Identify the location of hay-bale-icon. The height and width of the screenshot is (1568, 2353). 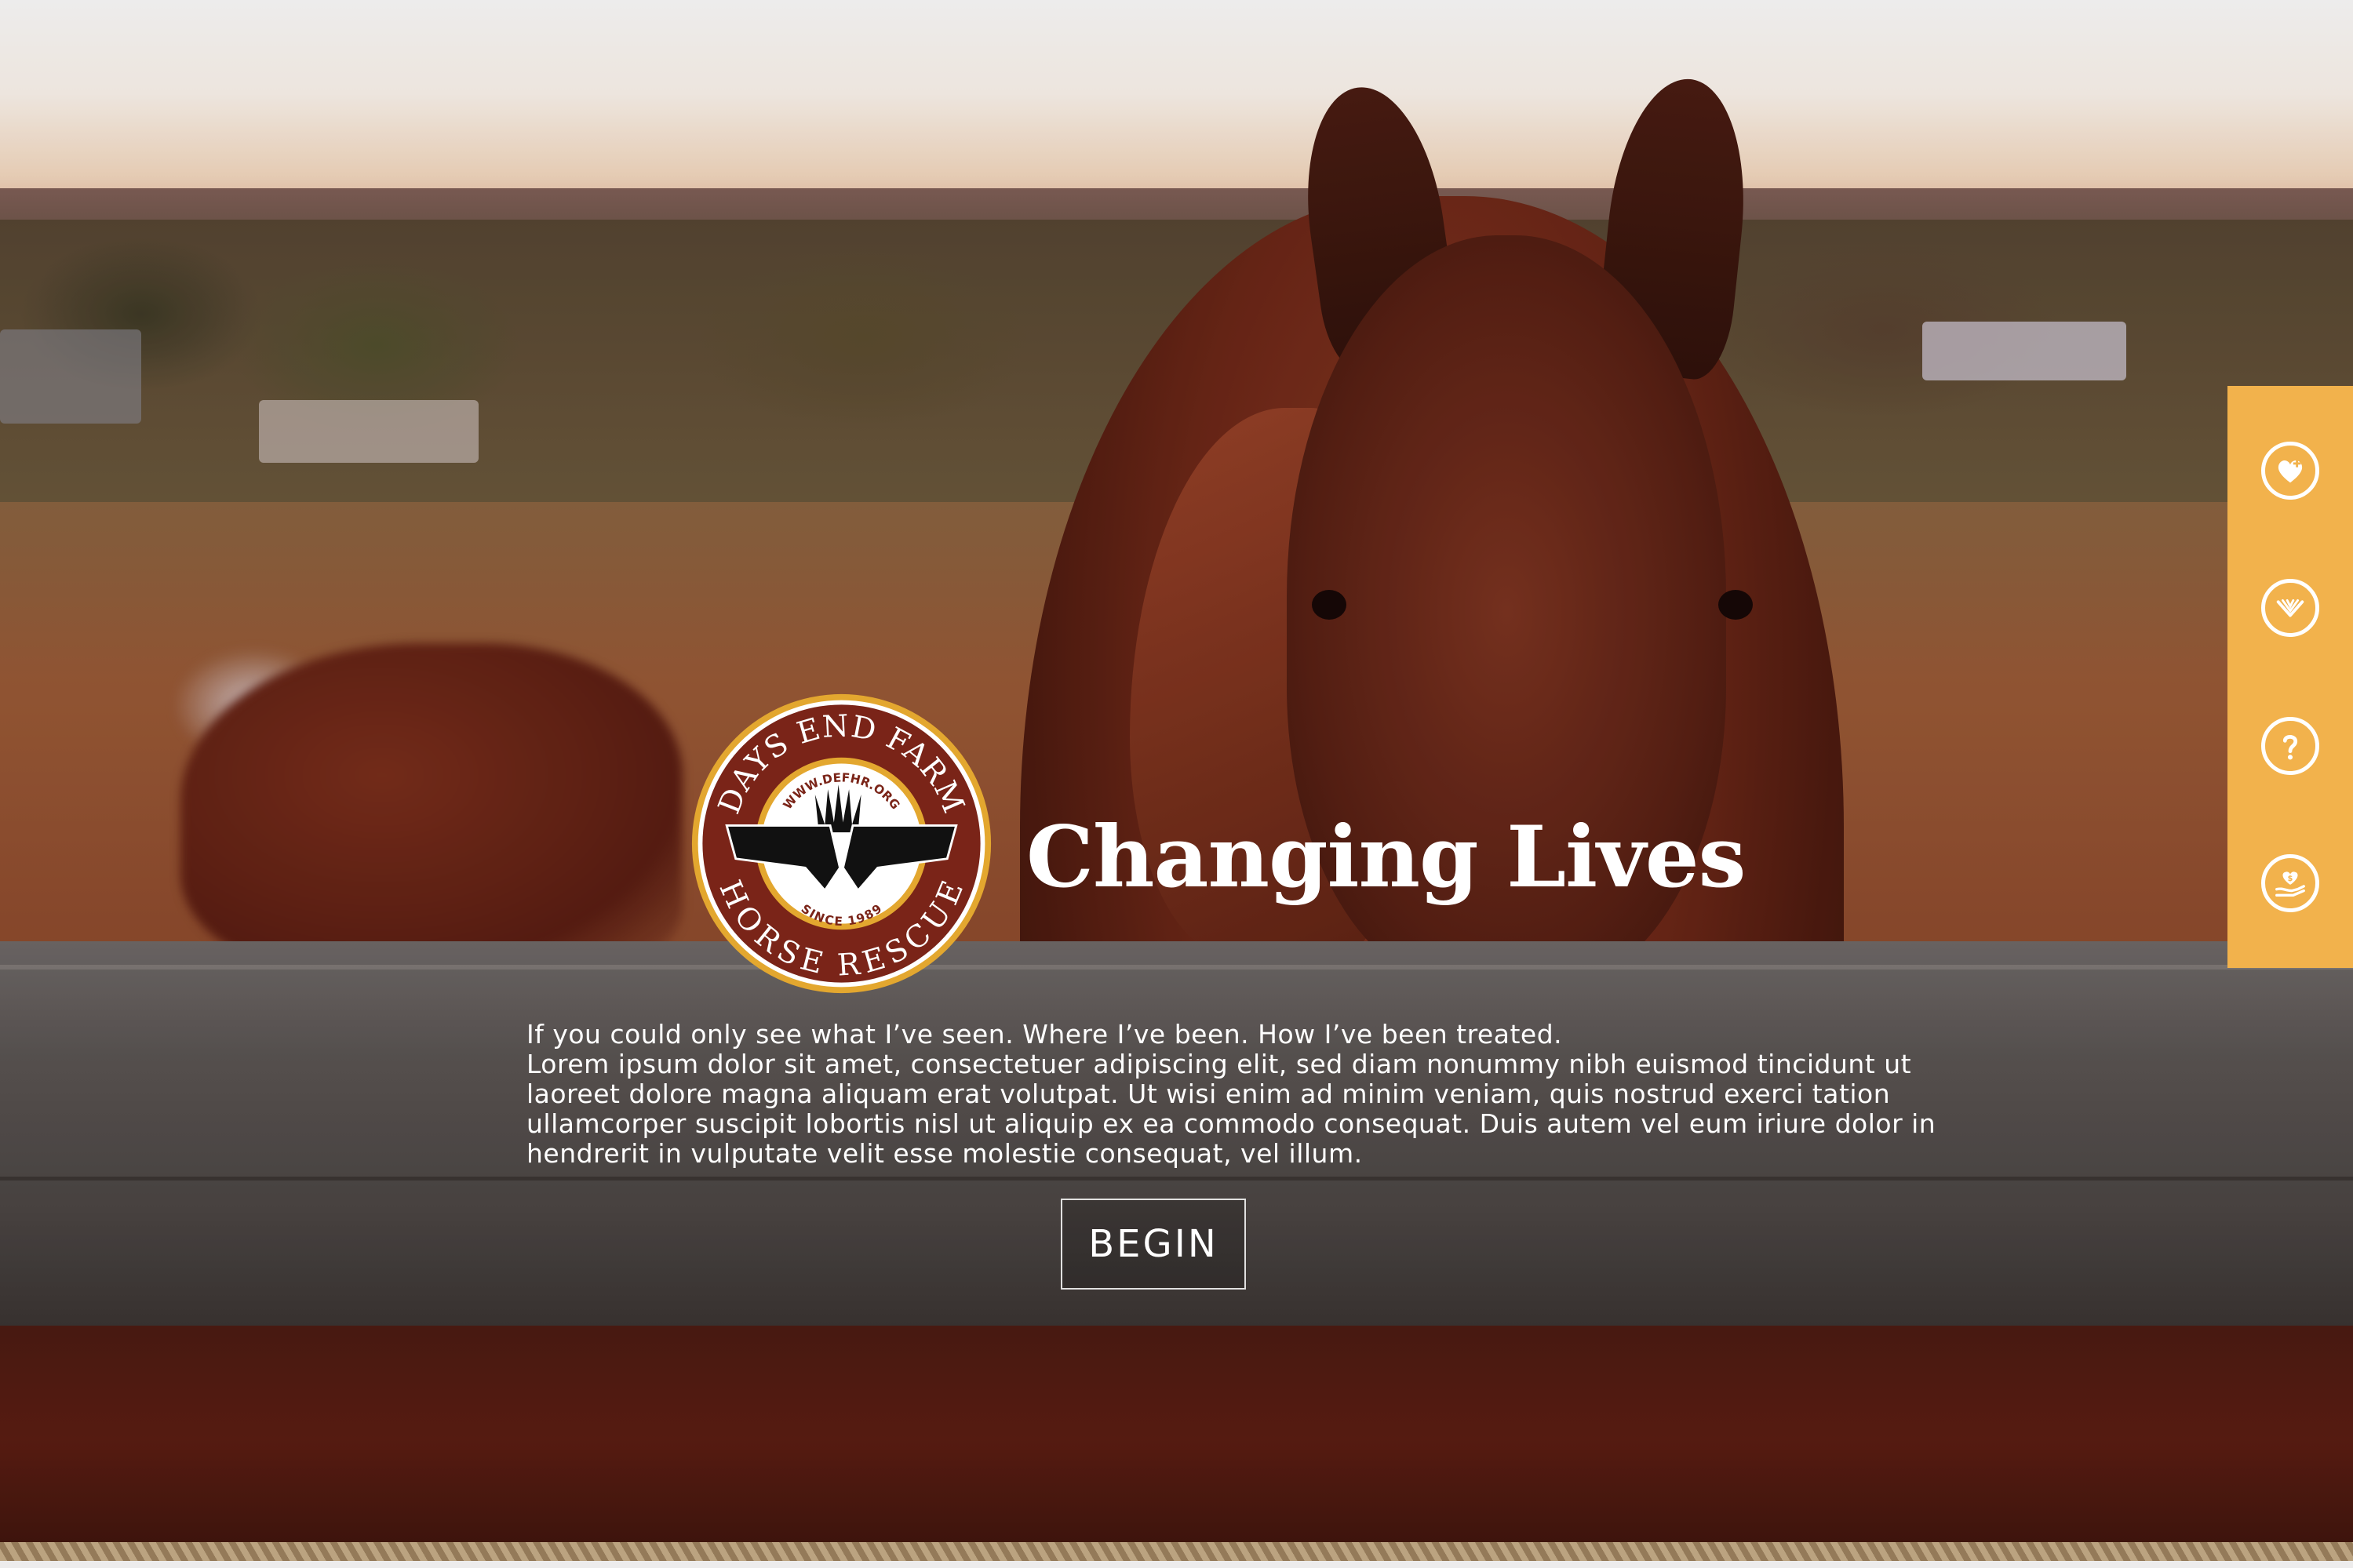
(2290, 608).